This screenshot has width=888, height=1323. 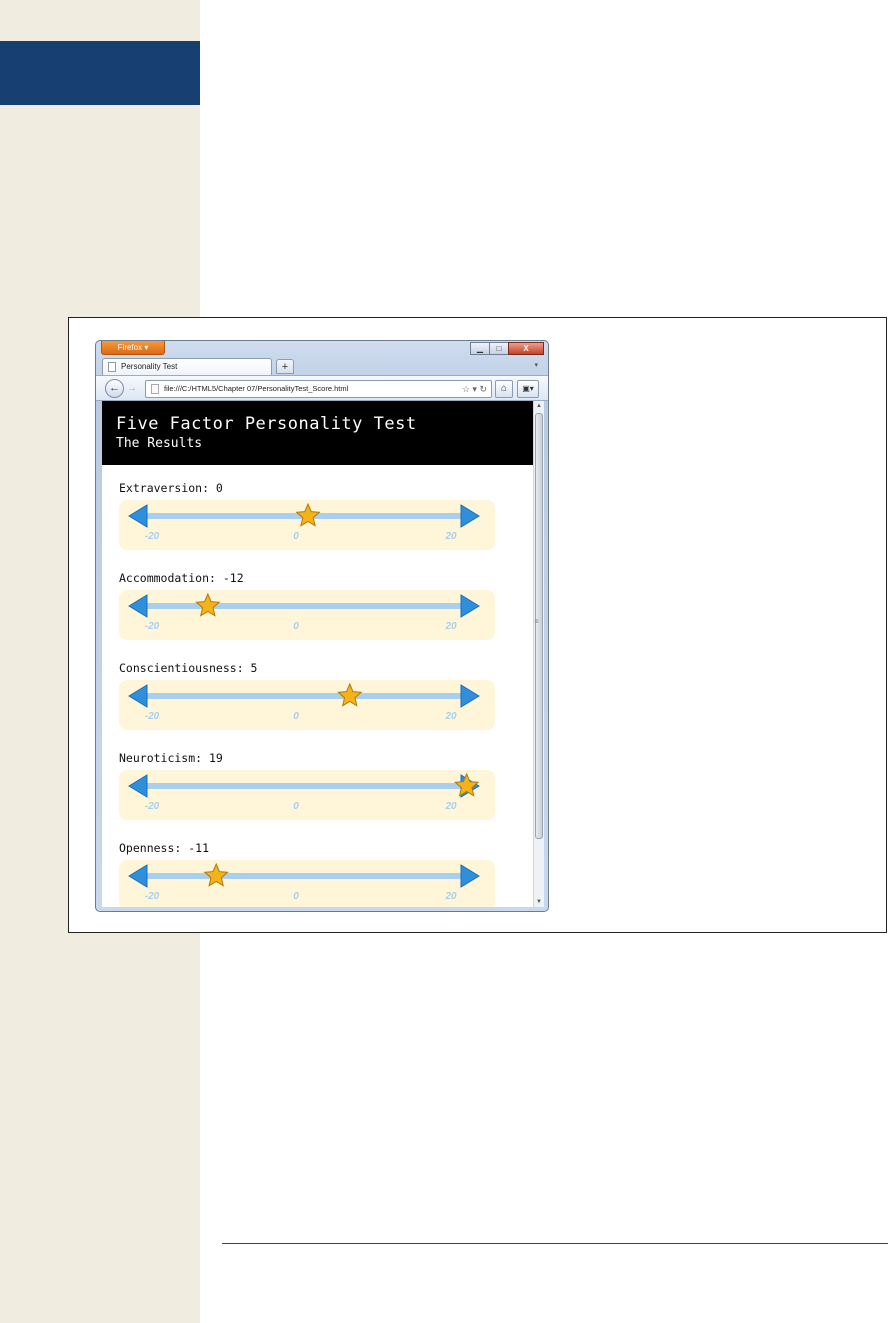 I want to click on minimize-button: ▁, so click(x=480, y=348).